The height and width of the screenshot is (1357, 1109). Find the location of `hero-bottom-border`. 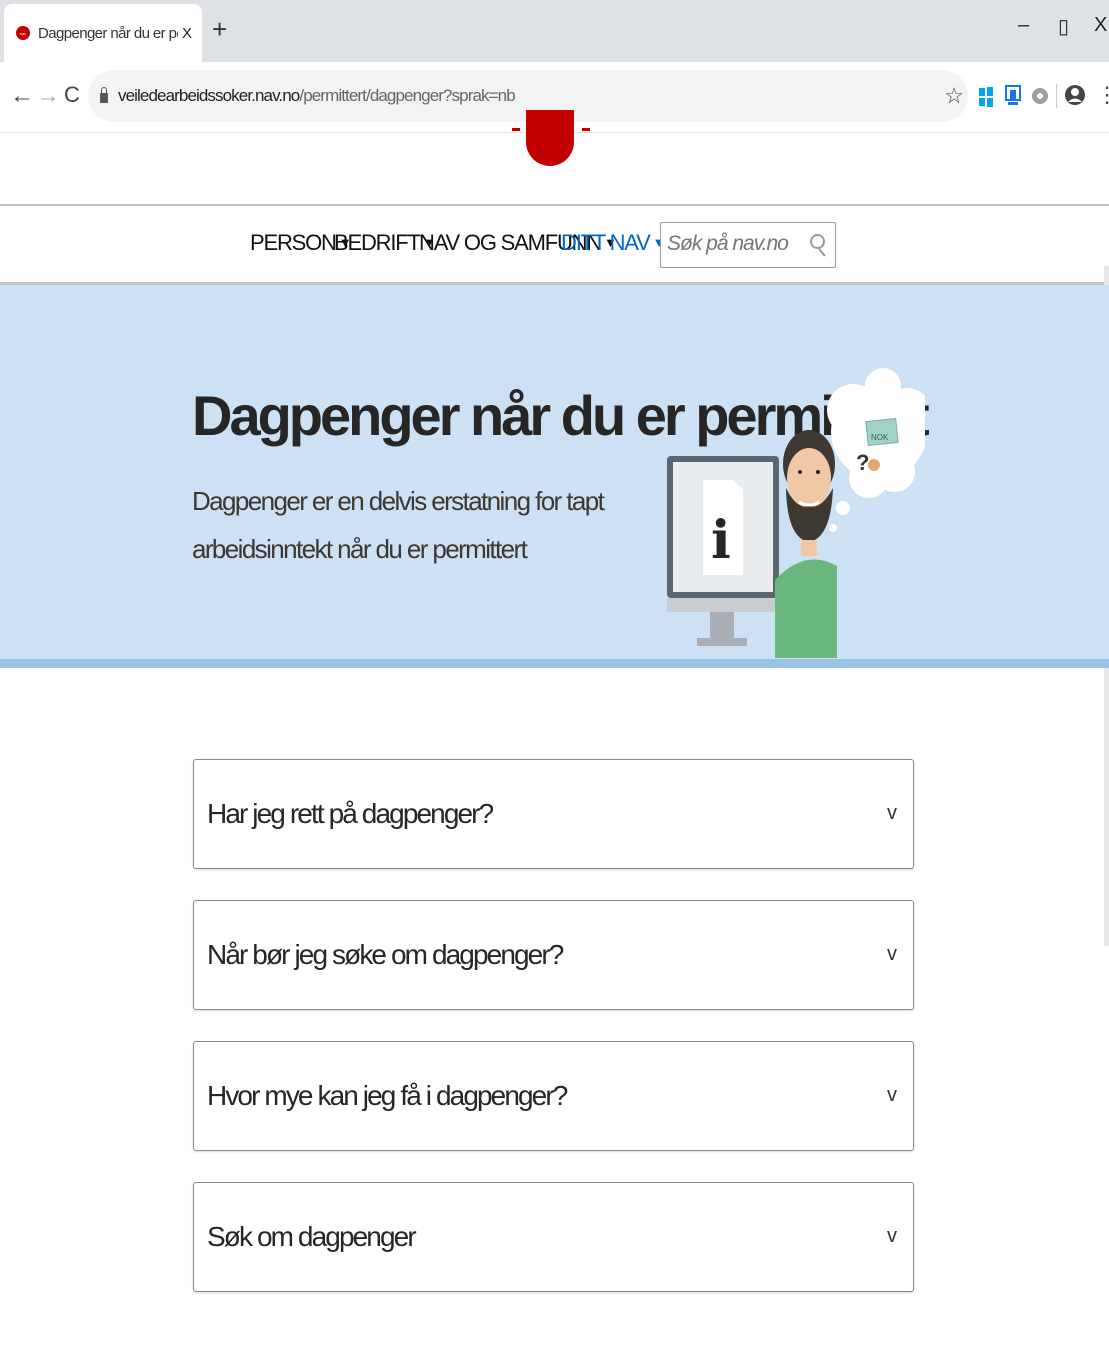

hero-bottom-border is located at coordinates (554, 663).